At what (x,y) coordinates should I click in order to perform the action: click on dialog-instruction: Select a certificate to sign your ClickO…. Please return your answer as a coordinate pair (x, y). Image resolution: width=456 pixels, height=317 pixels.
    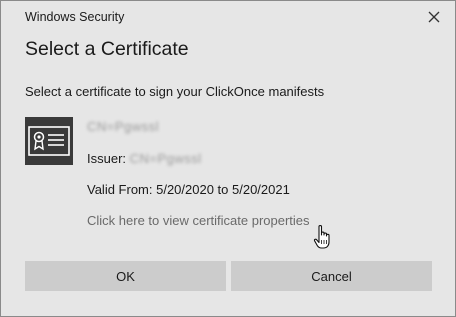
    Looking at the image, I should click on (175, 91).